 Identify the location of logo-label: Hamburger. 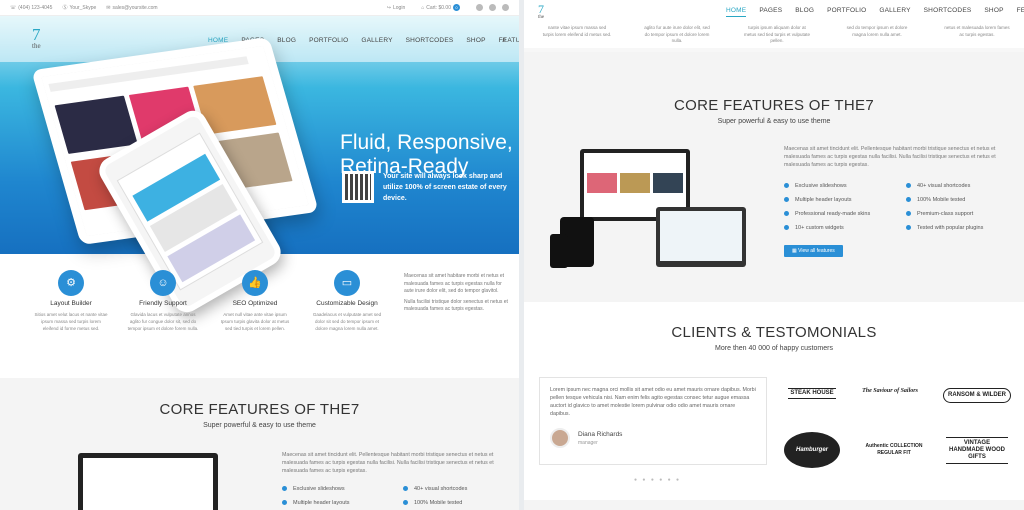
(811, 449).